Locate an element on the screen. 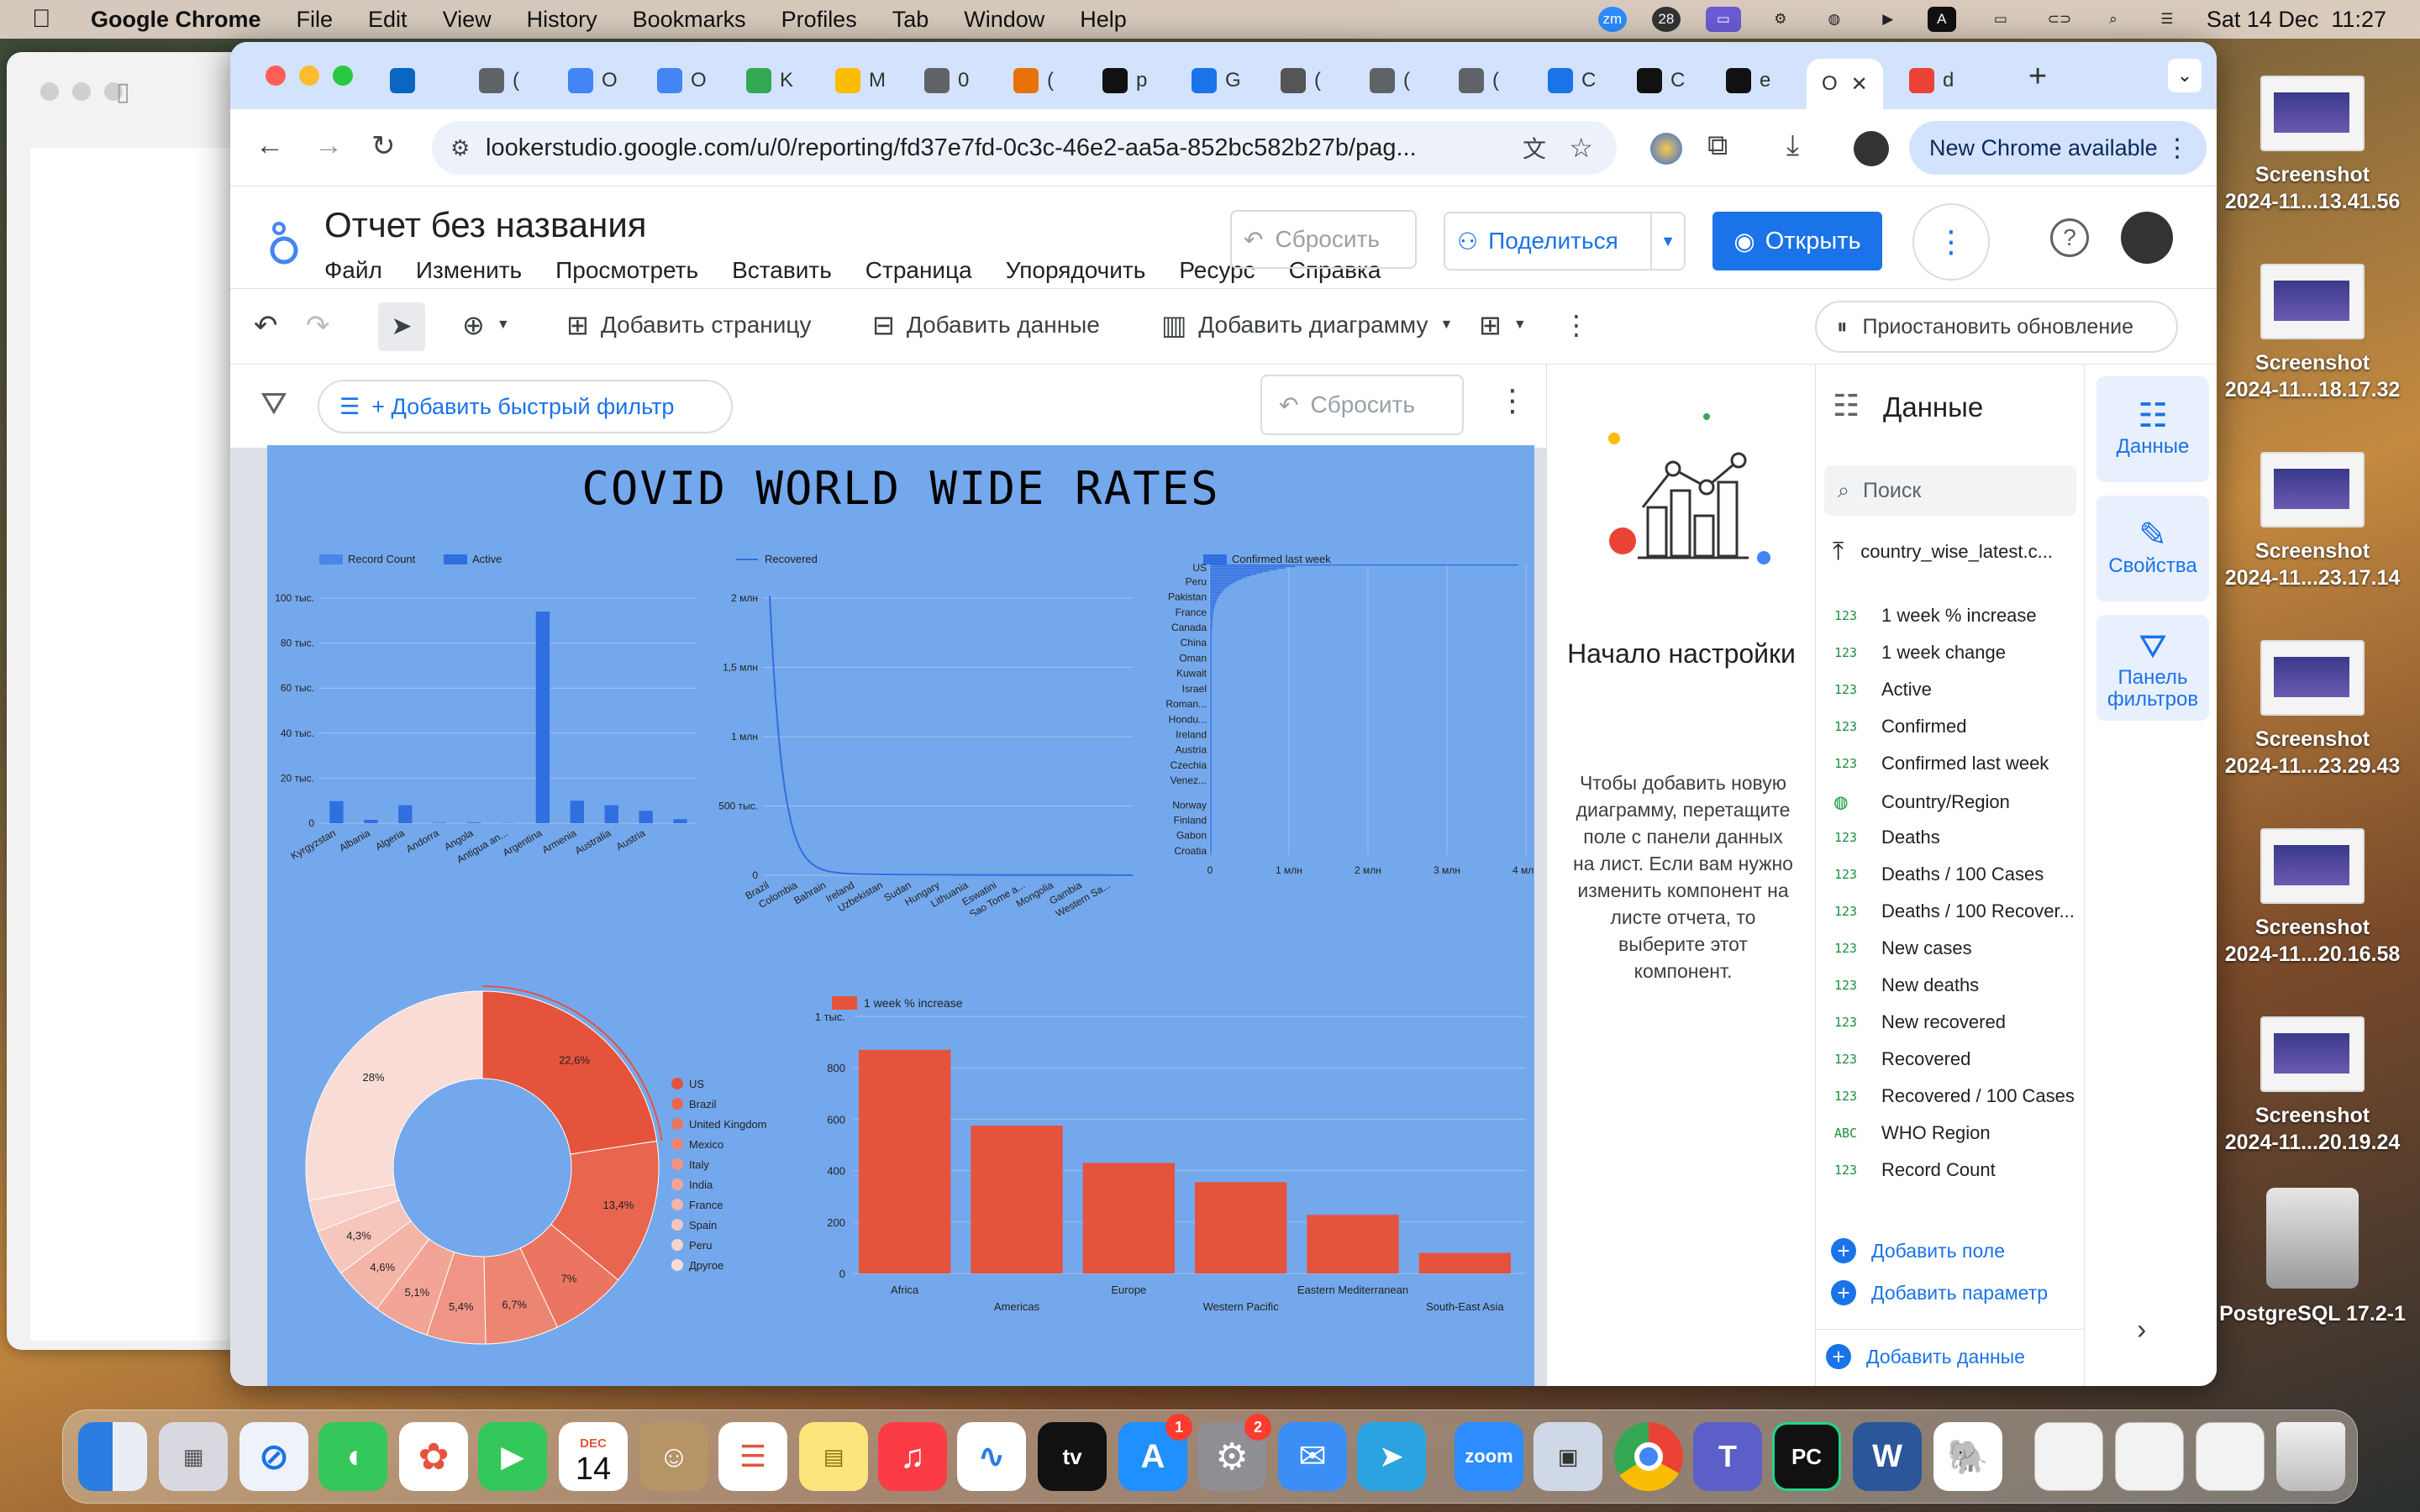 This screenshot has height=1512, width=2420. menu-view: View is located at coordinates (467, 20).